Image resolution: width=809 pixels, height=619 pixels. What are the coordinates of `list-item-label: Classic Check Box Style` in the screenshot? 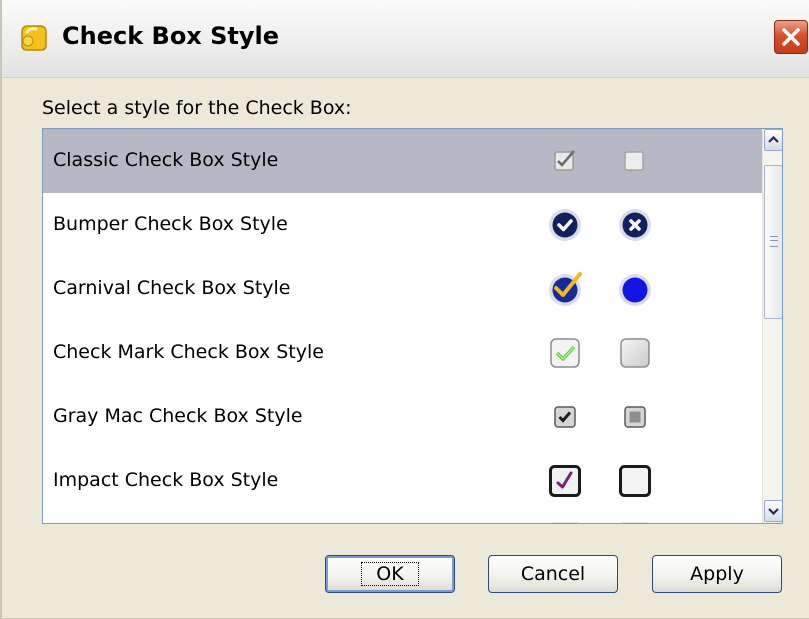 It's located at (166, 160).